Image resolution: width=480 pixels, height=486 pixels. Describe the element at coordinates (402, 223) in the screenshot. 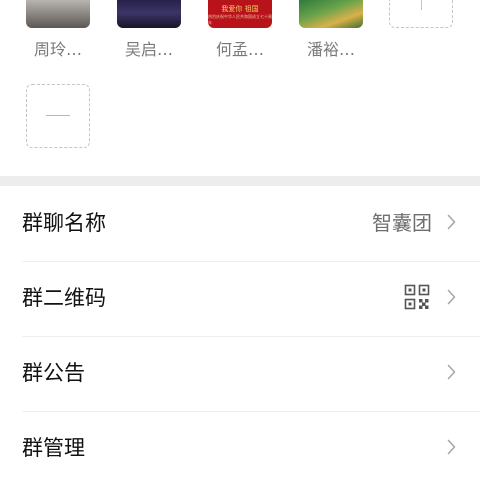

I see `group-name-value: 智囊团` at that location.